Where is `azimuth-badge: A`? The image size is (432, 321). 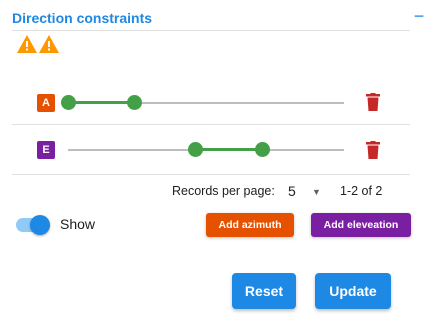
azimuth-badge: A is located at coordinates (46, 103).